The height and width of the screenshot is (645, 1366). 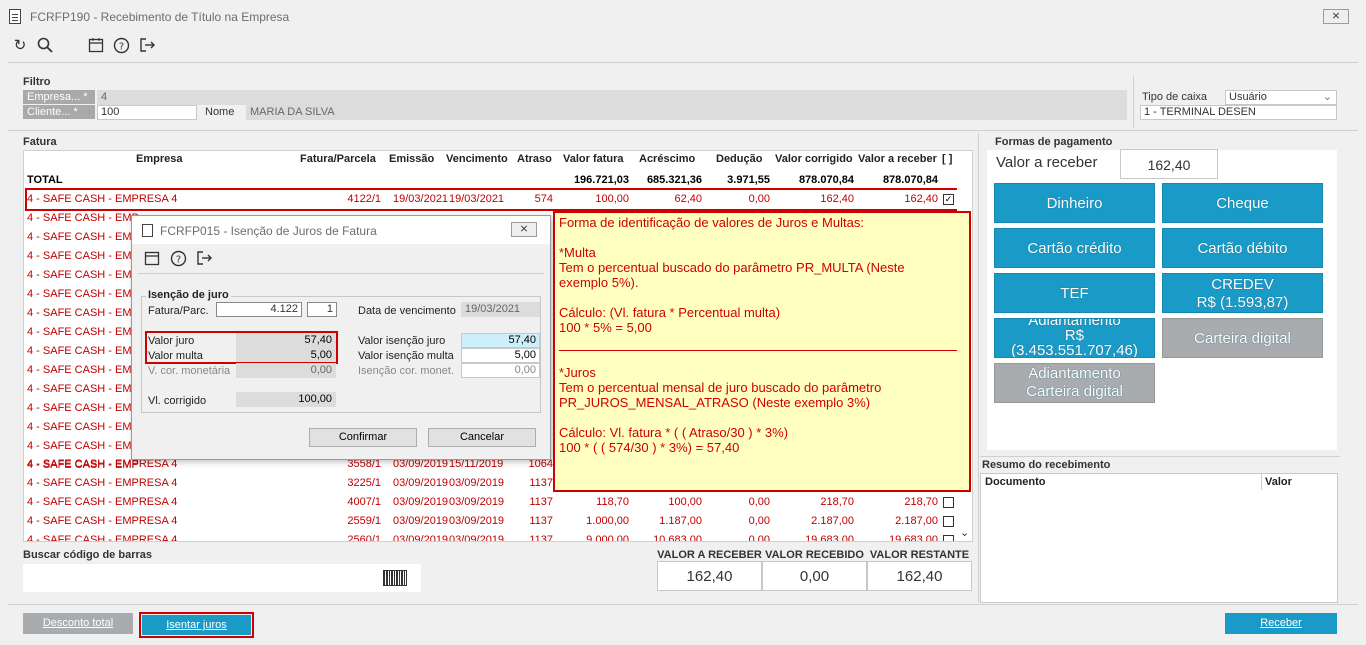 What do you see at coordinates (897, 159) in the screenshot?
I see `col-valor-receber: Valor a receber` at bounding box center [897, 159].